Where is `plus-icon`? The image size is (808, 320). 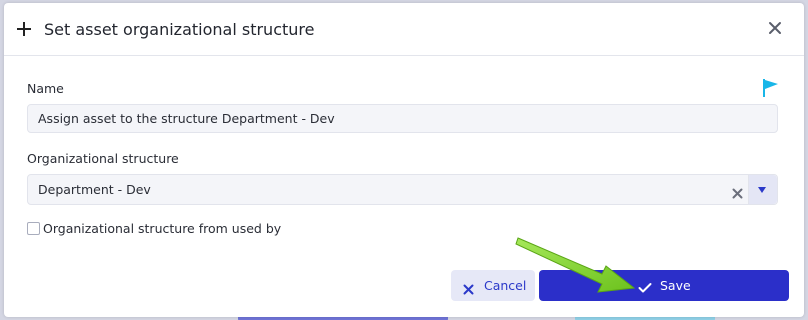
plus-icon is located at coordinates (24, 29).